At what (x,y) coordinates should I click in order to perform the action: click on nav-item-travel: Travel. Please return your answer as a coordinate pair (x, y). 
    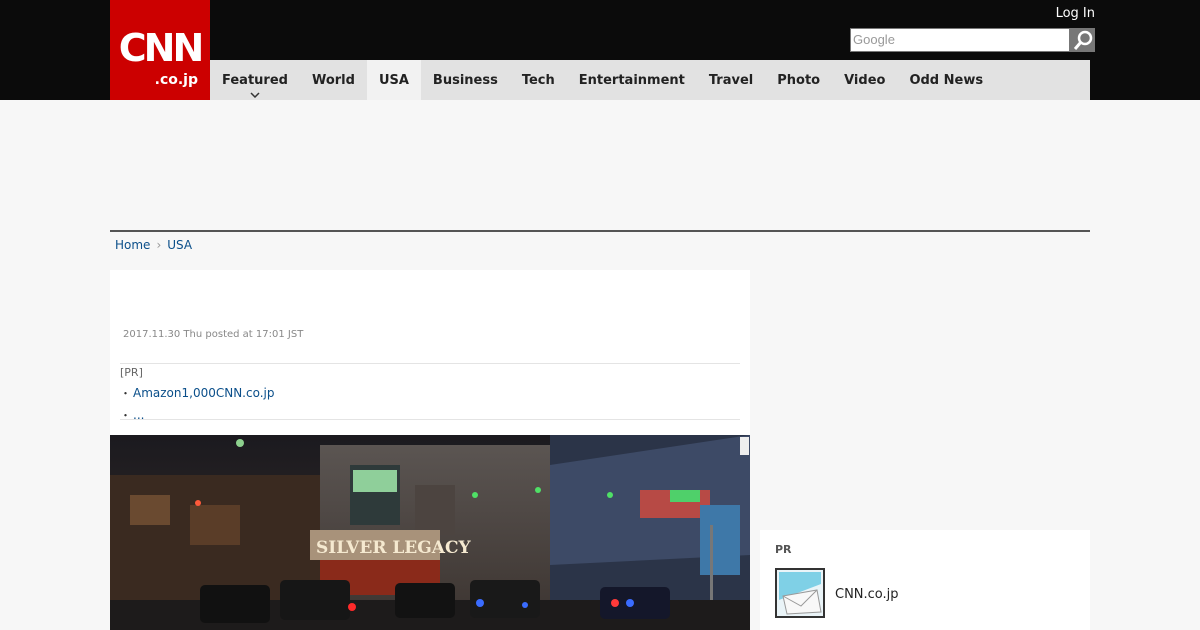
    Looking at the image, I should click on (731, 80).